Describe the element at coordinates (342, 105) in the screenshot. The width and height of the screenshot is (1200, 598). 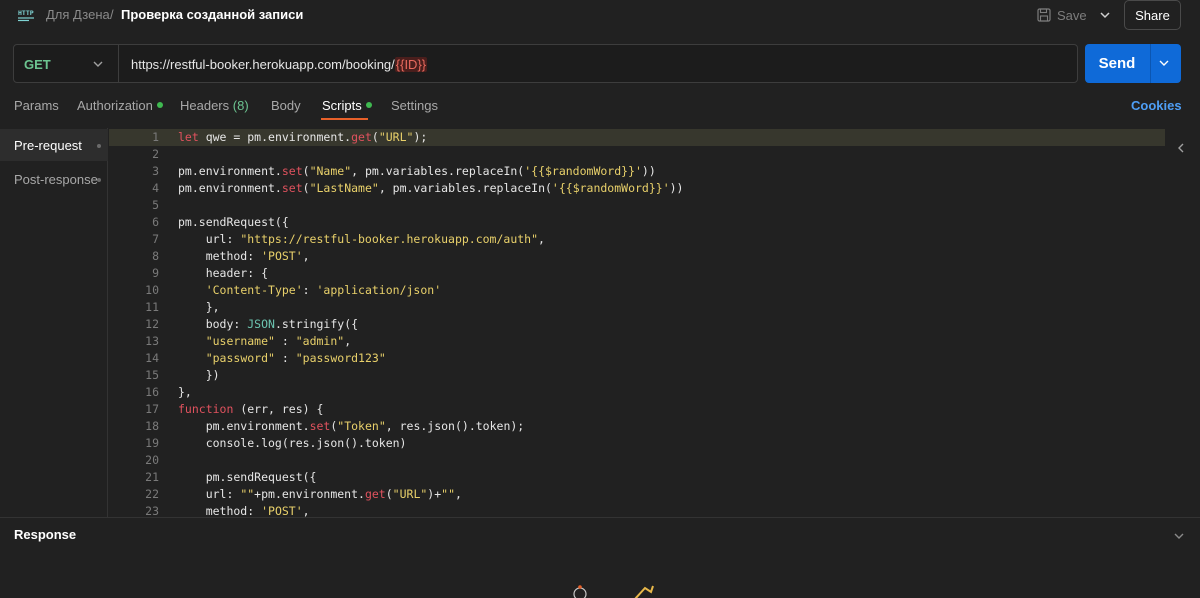
I see `tab-scripts-label: Scripts` at that location.